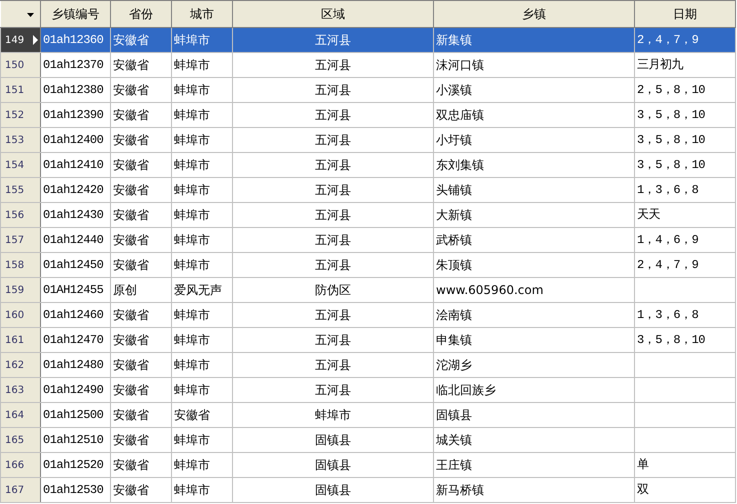 The height and width of the screenshot is (504, 737). I want to click on row-header: 149, so click(20, 40).